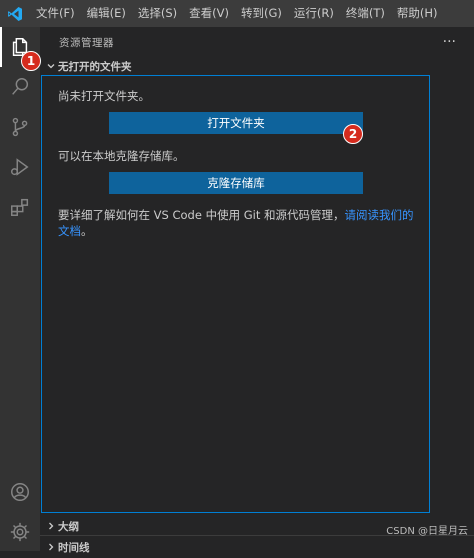 The height and width of the screenshot is (558, 474). What do you see at coordinates (157, 13) in the screenshot?
I see `menu-selection: 选择(S)` at bounding box center [157, 13].